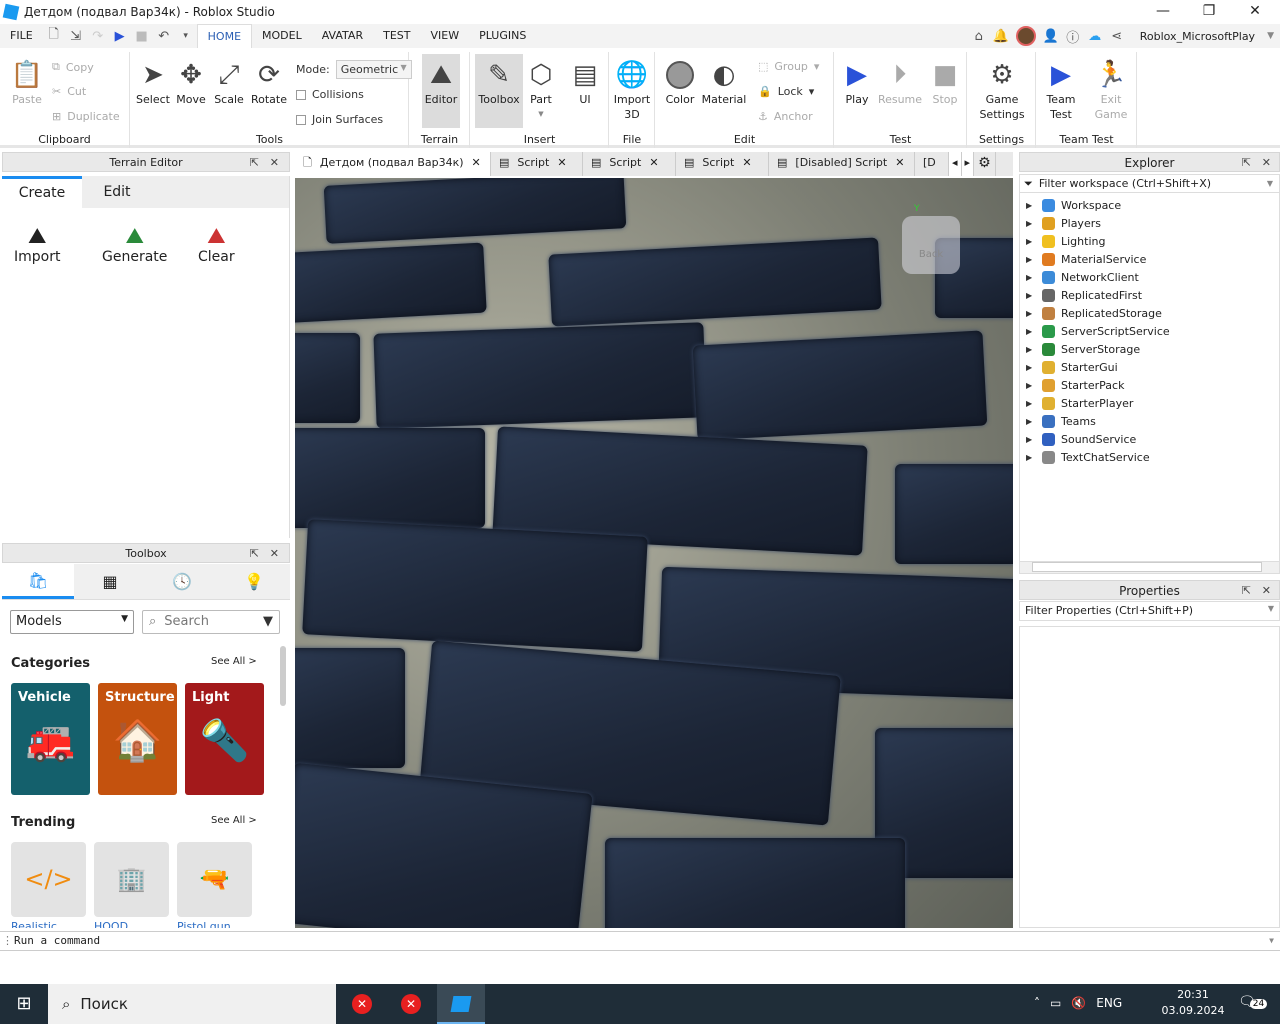 This screenshot has height=1024, width=1280. I want to click on explorer-item: ▶ SoundService, so click(1081, 439).